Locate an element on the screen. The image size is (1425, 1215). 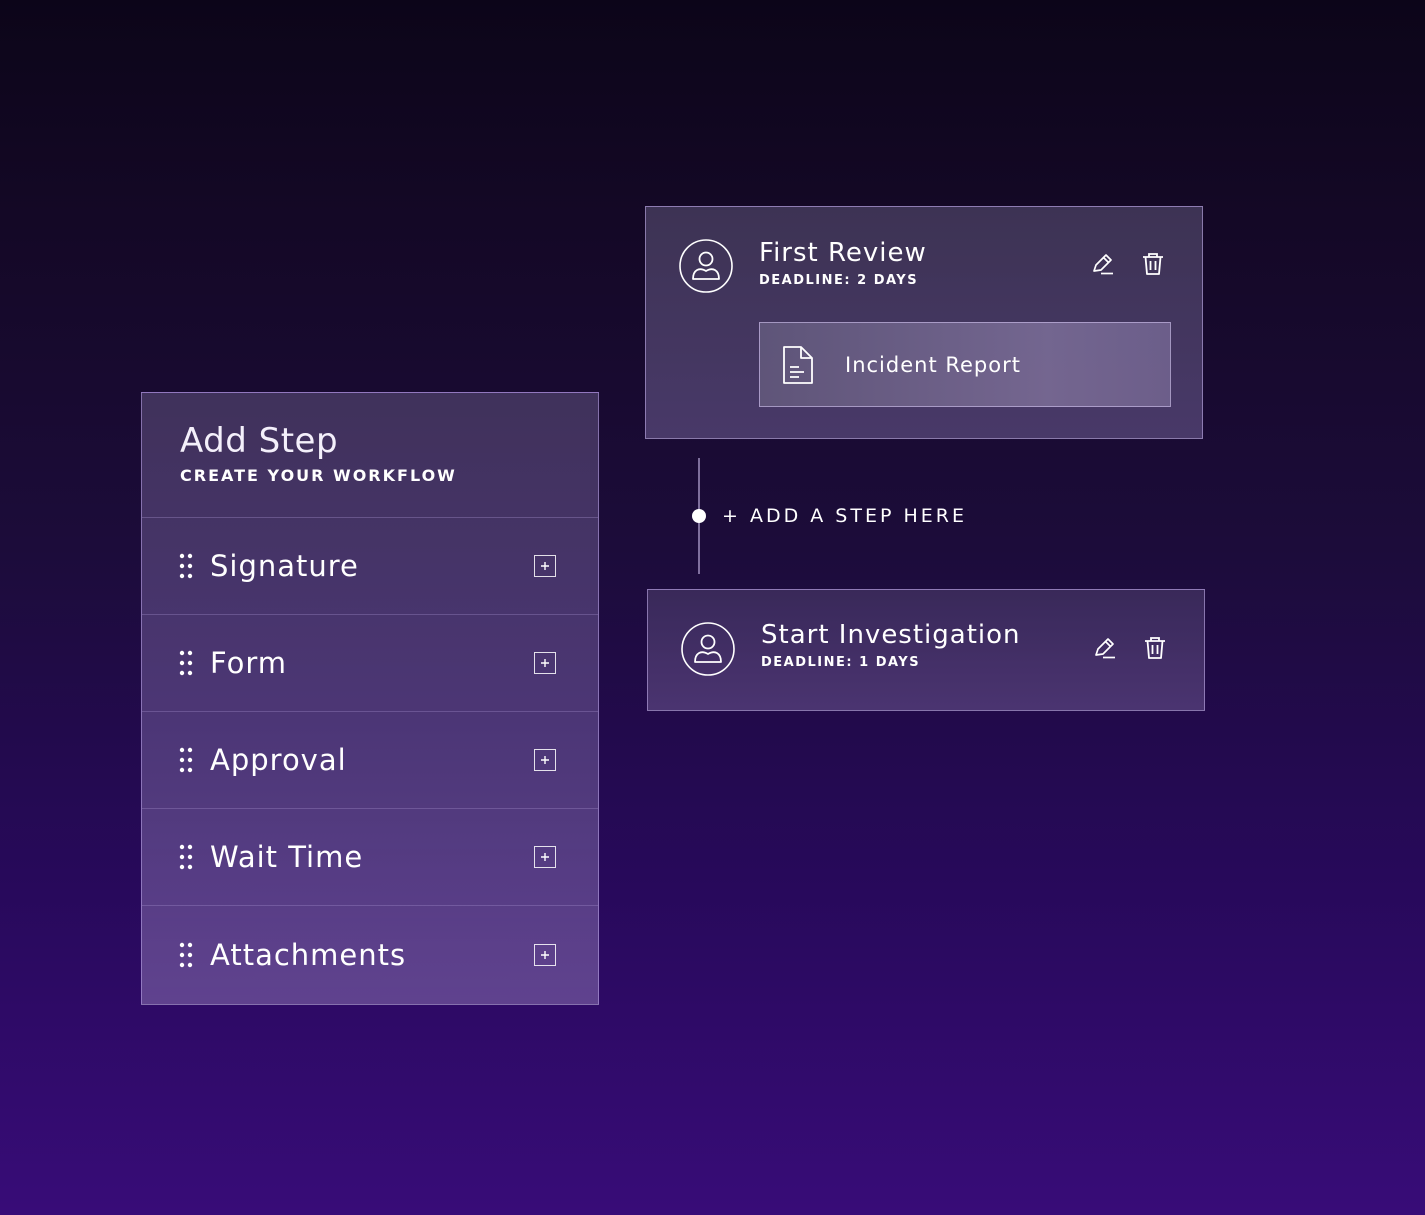
connector-dot is located at coordinates (699, 516).